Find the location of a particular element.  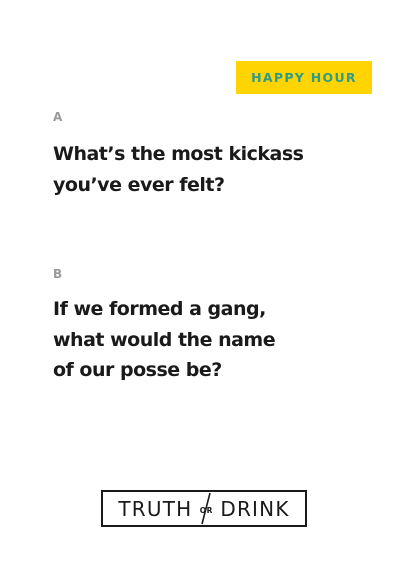

truth-or-drink-logo: TRUTH OR DRINK is located at coordinates (204, 508).